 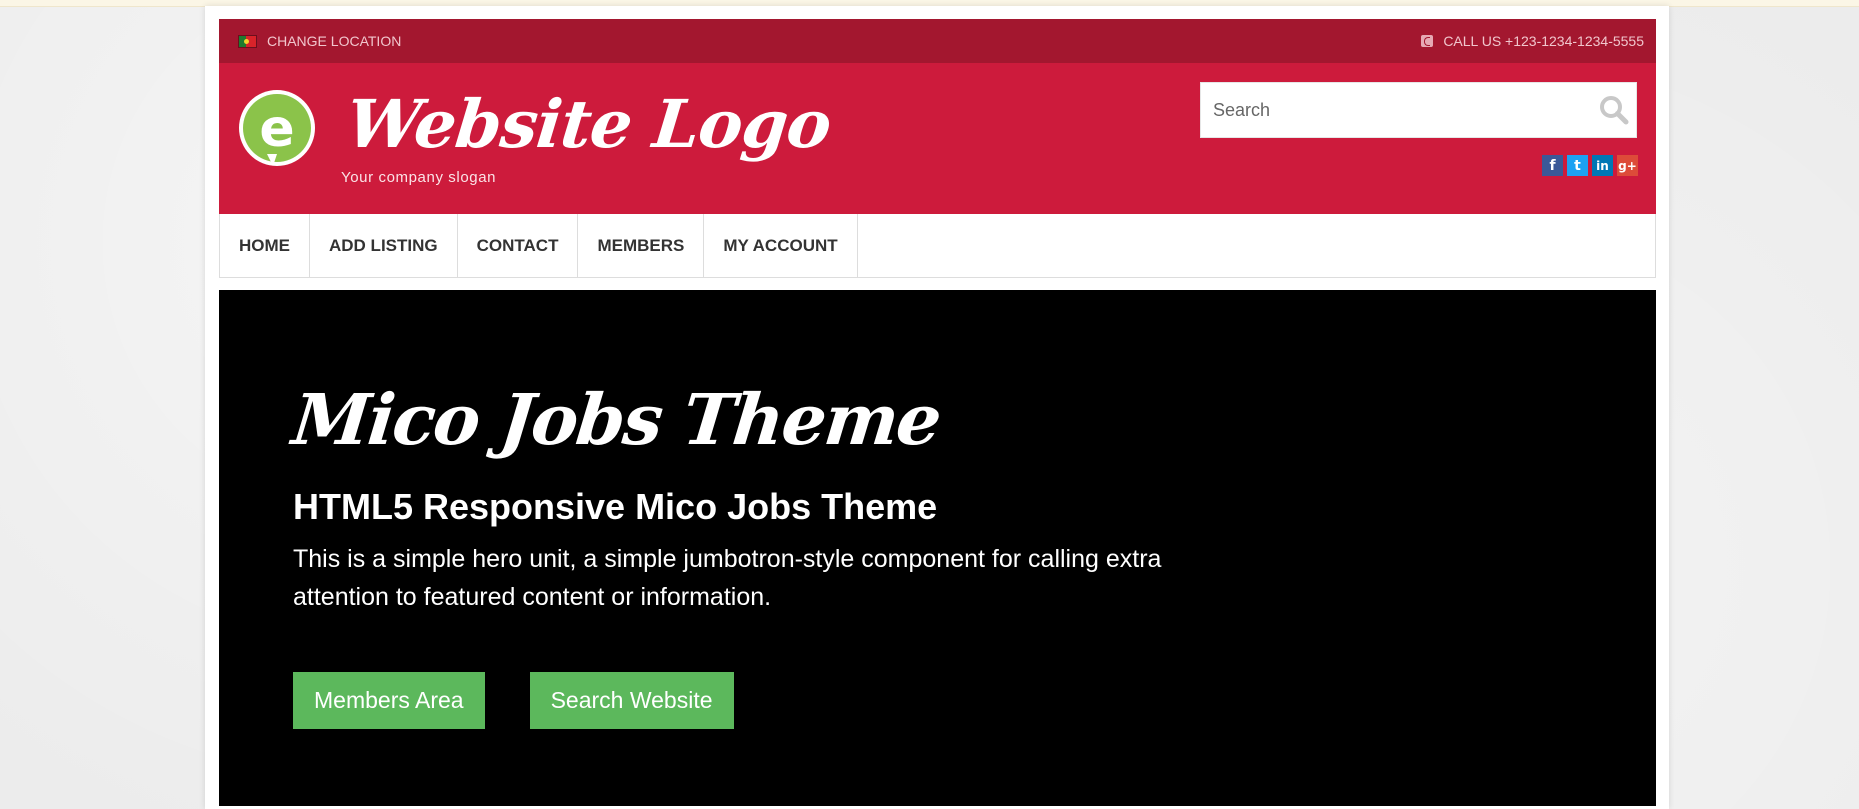 I want to click on nav-home: HOME, so click(x=265, y=245).